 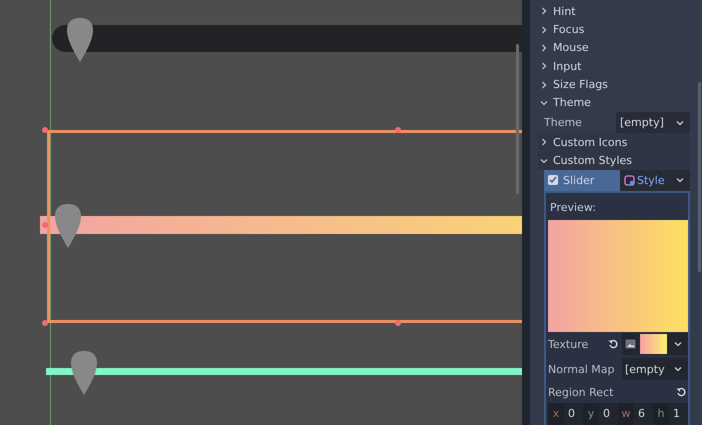 What do you see at coordinates (655, 180) in the screenshot?
I see `style-dropdown: Style` at bounding box center [655, 180].